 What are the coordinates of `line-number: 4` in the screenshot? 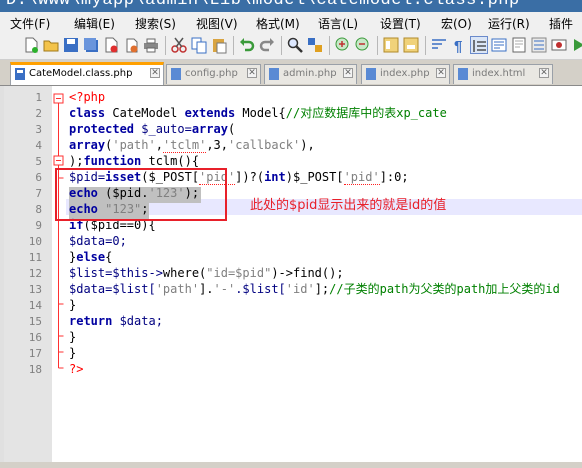 It's located at (38, 145).